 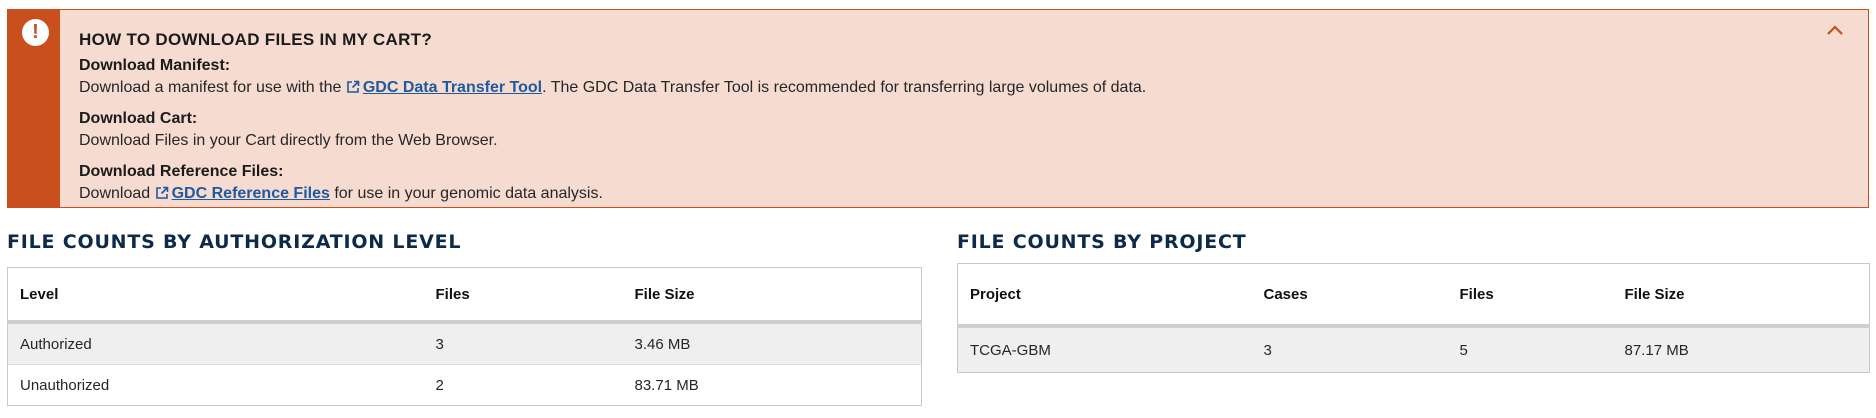 I want to click on auth-panel-title: FILE COUNTS BY AUTHORIZATION LEVEL, so click(x=234, y=242).